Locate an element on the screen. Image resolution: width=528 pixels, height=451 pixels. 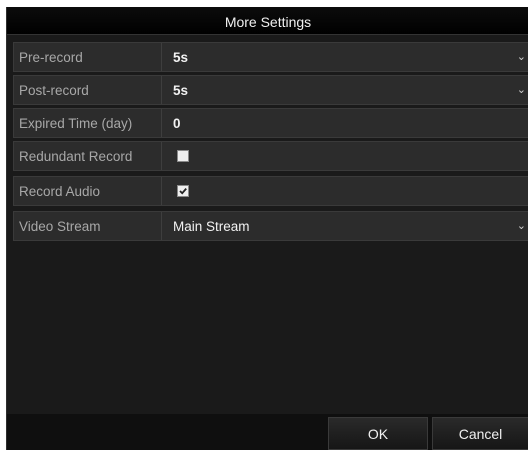
expired-time-value: 0 is located at coordinates (177, 123).